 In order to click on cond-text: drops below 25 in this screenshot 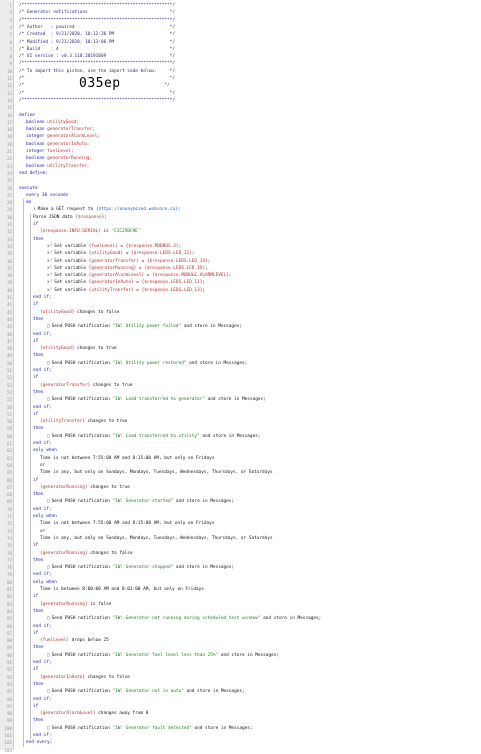, I will do `click(89, 641)`.